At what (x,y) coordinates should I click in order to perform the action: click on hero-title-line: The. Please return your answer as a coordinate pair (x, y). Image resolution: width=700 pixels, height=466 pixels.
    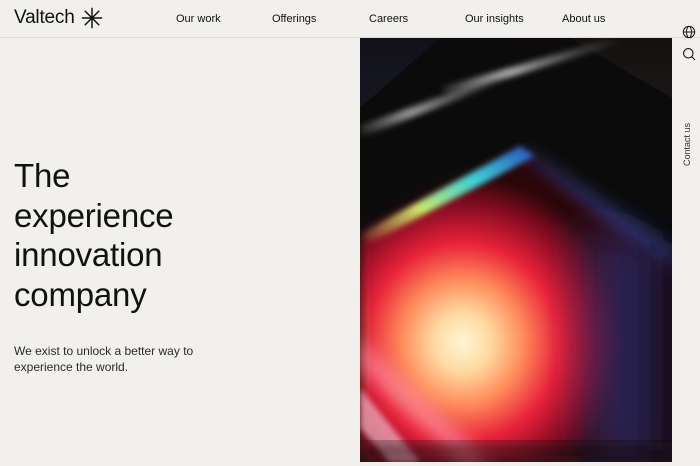
    Looking at the image, I should click on (42, 175).